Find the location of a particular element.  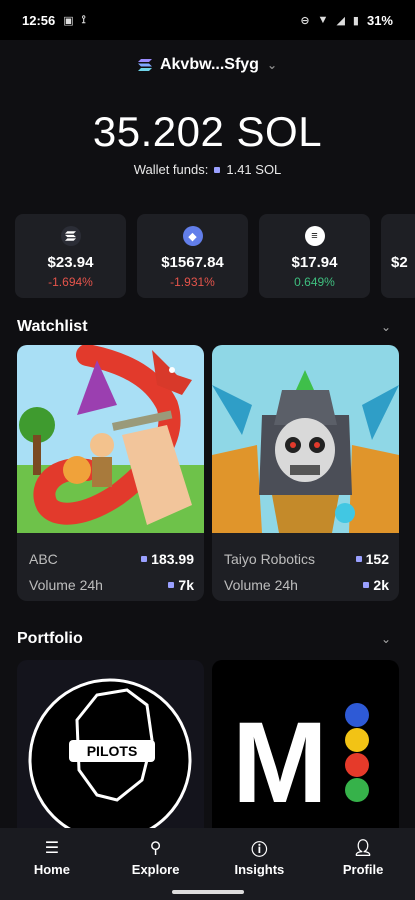

balance-amount: 35.202 SOL is located at coordinates (207, 131).